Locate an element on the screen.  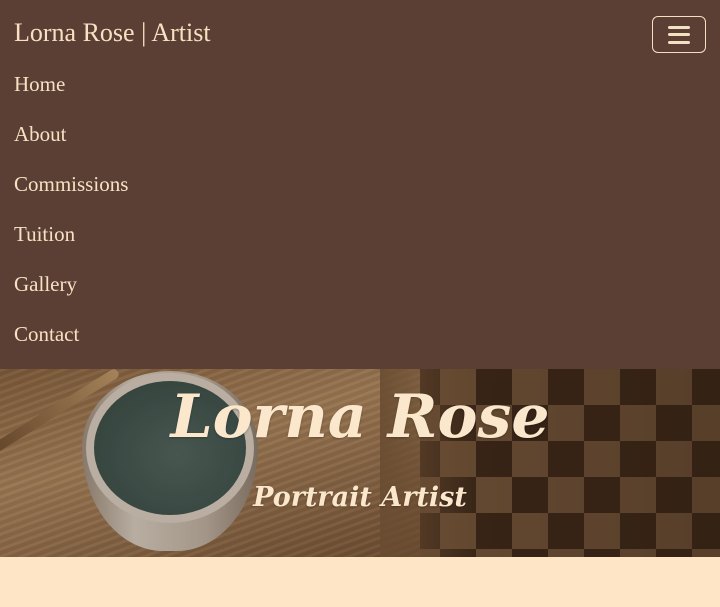
hamburger-menu-icon is located at coordinates (679, 34).